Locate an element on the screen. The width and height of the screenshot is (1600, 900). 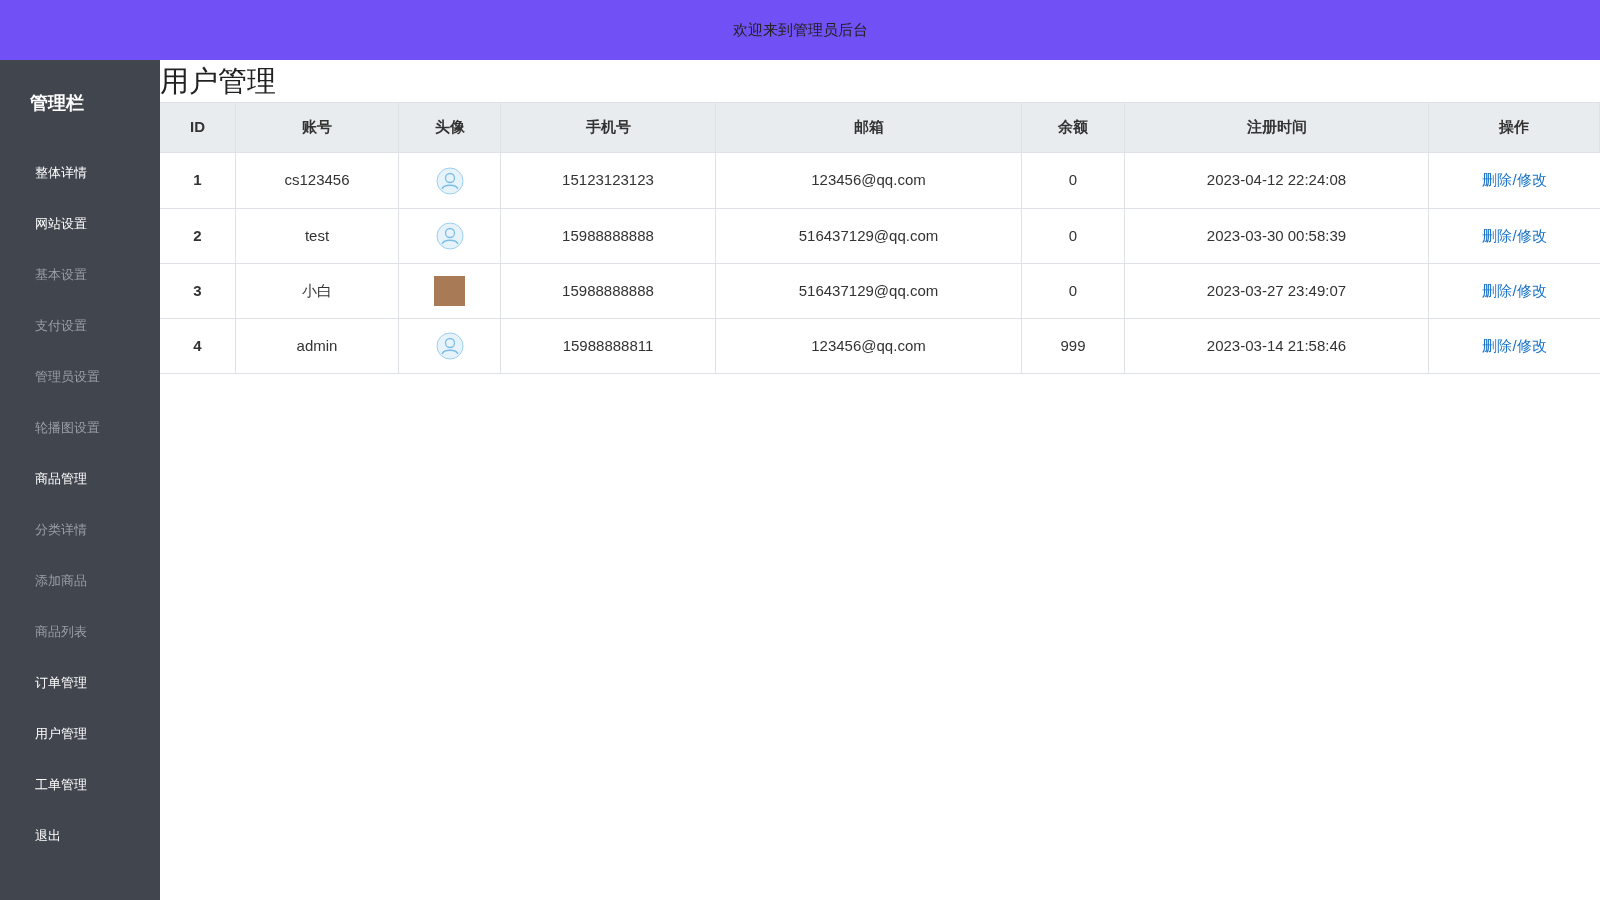
column-header: 邮箱 is located at coordinates (869, 127).